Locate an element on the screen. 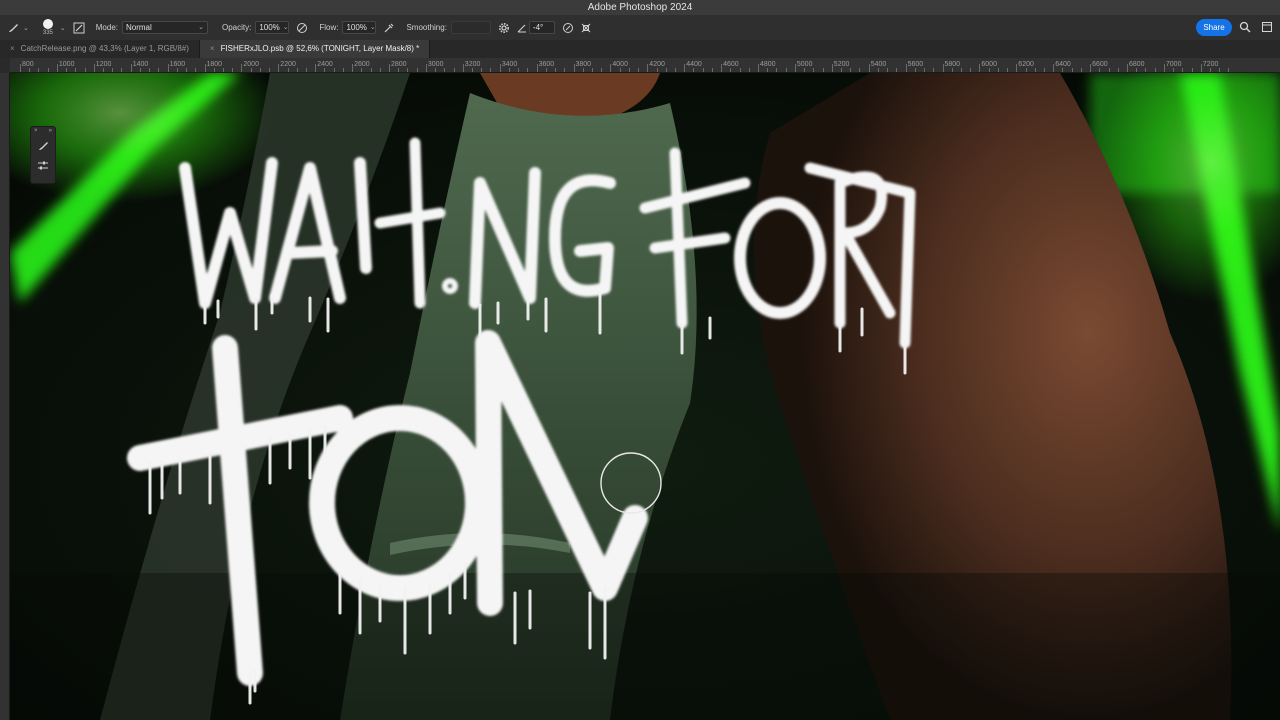 The image size is (1280, 720). opacity-label: Opacity: is located at coordinates (236, 27).